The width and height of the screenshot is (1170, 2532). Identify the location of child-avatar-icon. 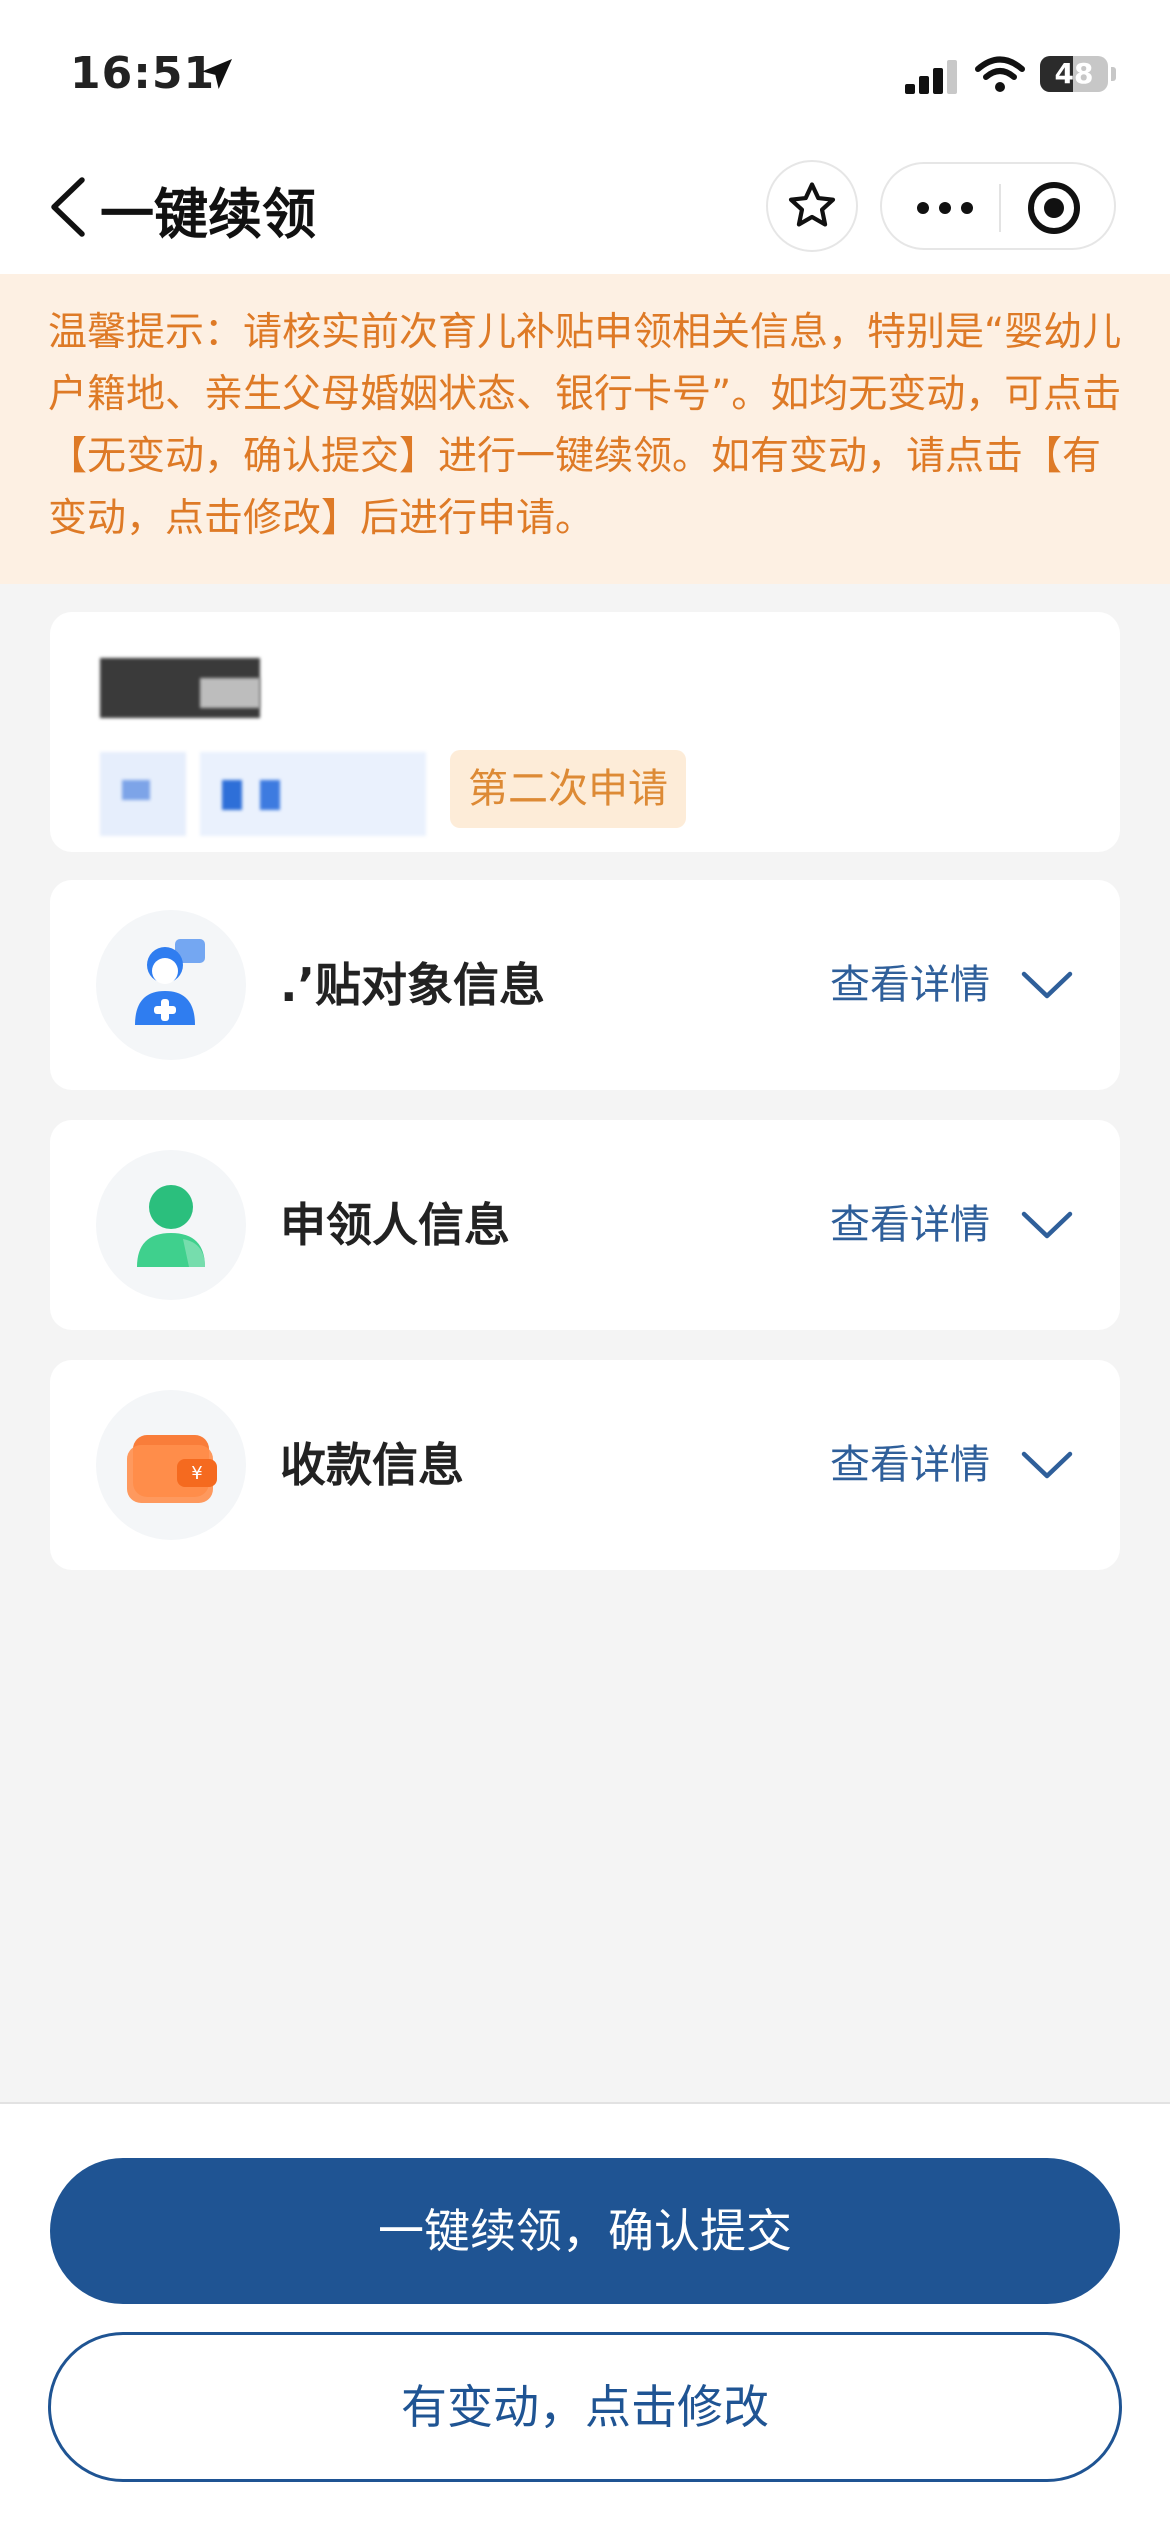
(171, 985).